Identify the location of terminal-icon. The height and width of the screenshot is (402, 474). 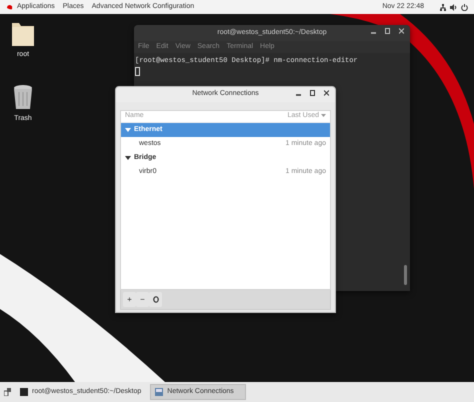
(24, 392).